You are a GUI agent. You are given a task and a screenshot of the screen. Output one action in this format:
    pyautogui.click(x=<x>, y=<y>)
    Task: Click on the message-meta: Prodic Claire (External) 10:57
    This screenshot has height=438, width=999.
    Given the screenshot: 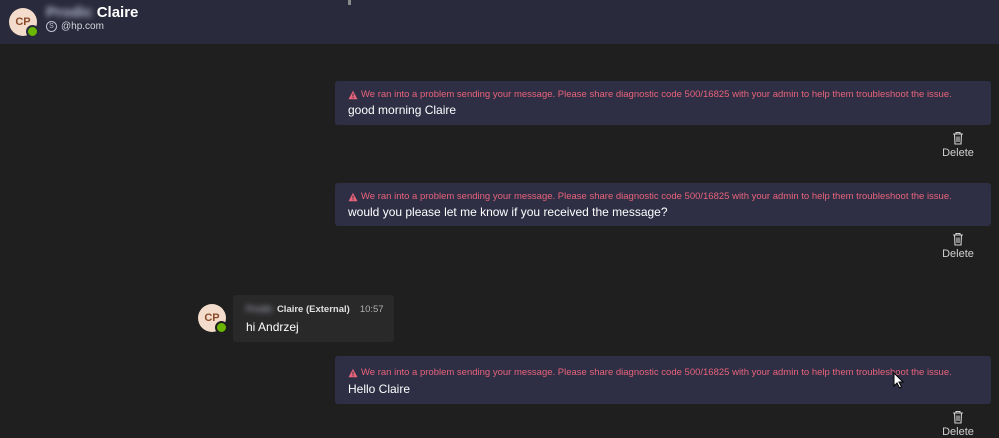 What is the action you would take?
    pyautogui.click(x=315, y=309)
    